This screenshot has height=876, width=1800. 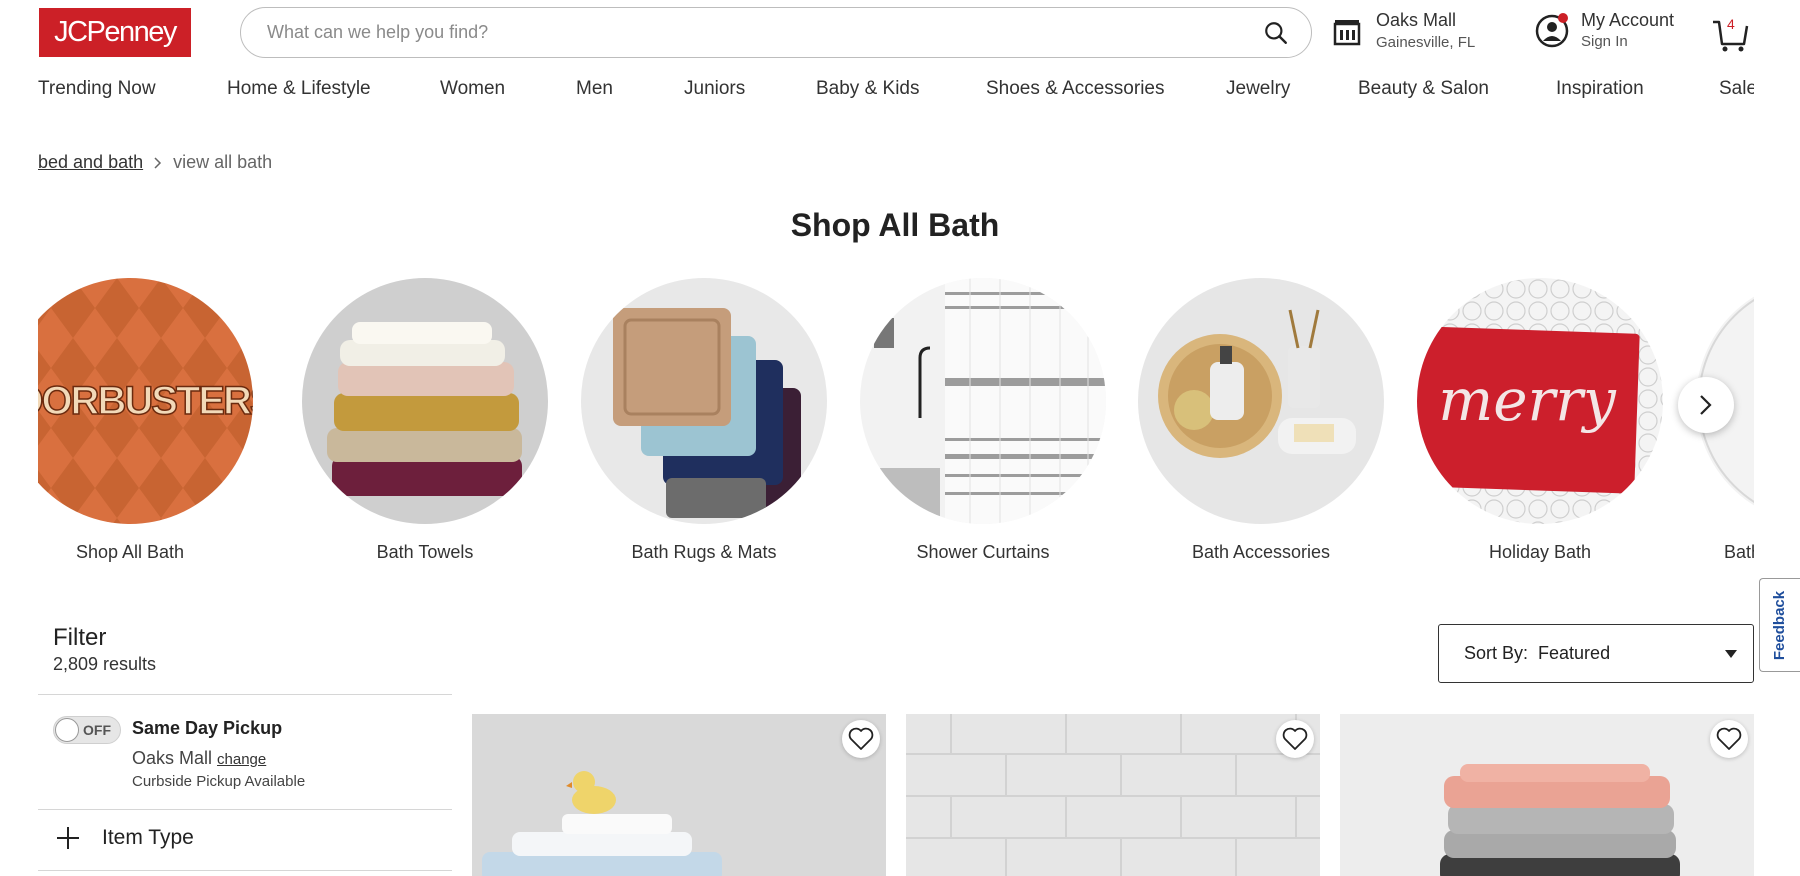 I want to click on plus-icon, so click(x=68, y=838).